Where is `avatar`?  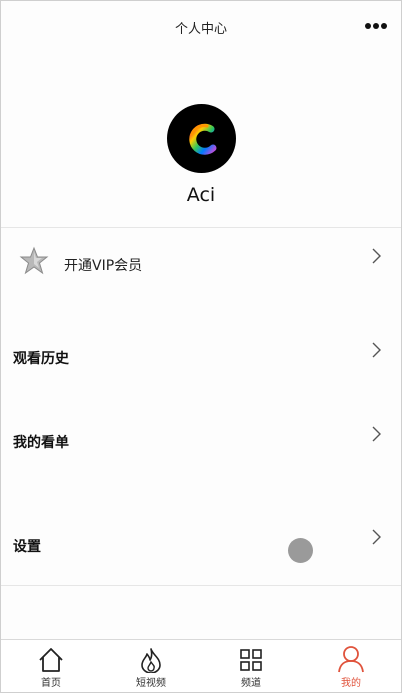
avatar is located at coordinates (201, 138).